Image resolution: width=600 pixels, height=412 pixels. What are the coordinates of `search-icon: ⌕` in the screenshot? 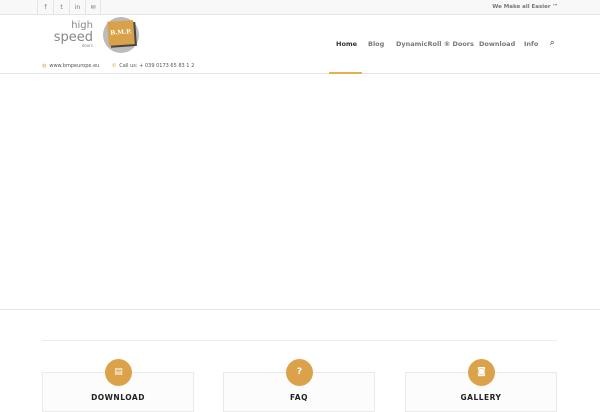 It's located at (552, 43).